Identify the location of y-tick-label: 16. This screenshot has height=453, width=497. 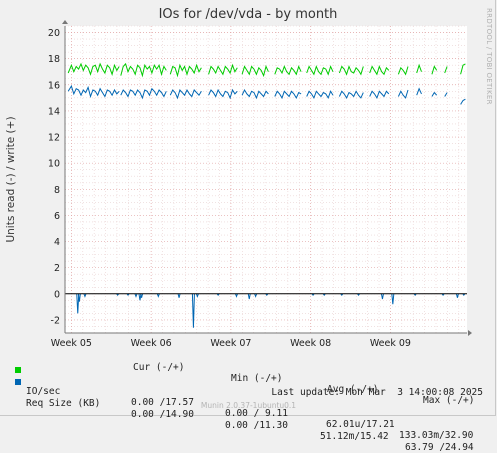
(54, 85).